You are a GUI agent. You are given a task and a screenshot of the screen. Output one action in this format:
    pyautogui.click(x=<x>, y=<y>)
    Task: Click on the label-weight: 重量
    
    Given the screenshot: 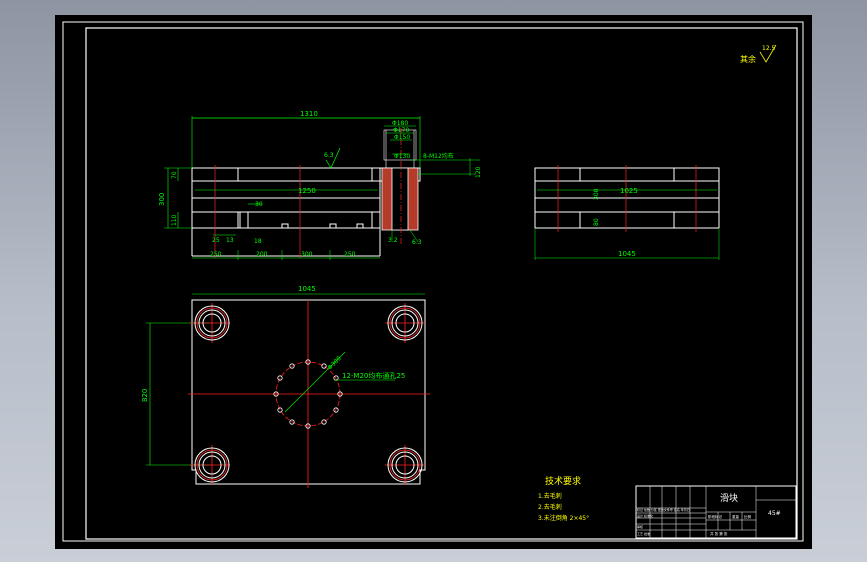 What is the action you would take?
    pyautogui.click(x=736, y=516)
    